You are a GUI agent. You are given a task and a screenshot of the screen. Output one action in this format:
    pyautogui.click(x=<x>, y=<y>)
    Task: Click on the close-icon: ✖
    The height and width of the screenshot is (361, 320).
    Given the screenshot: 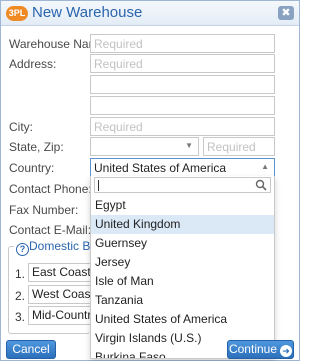 What is the action you would take?
    pyautogui.click(x=286, y=13)
    